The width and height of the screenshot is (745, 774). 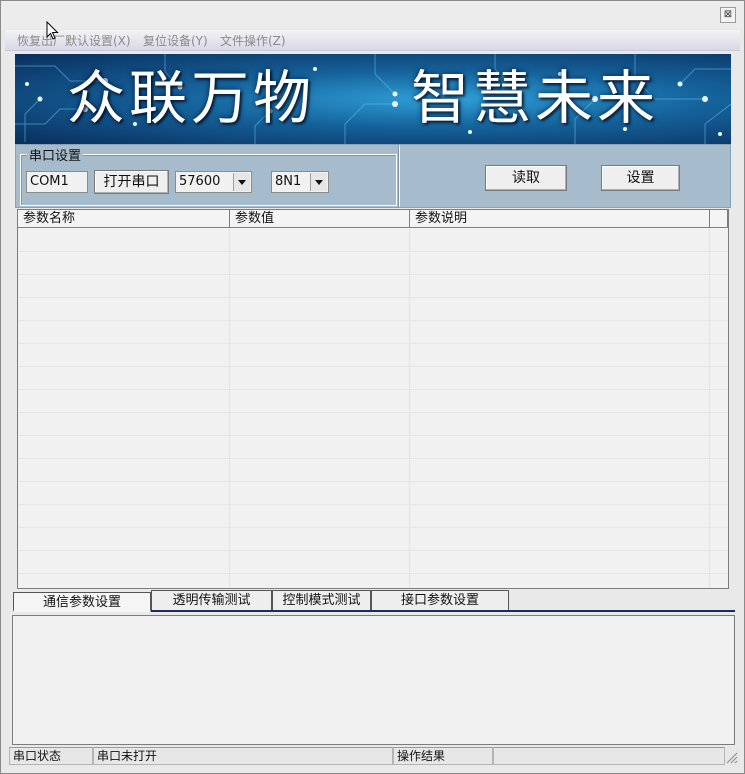 I want to click on baud-rate-select: 57600, so click(x=213, y=182).